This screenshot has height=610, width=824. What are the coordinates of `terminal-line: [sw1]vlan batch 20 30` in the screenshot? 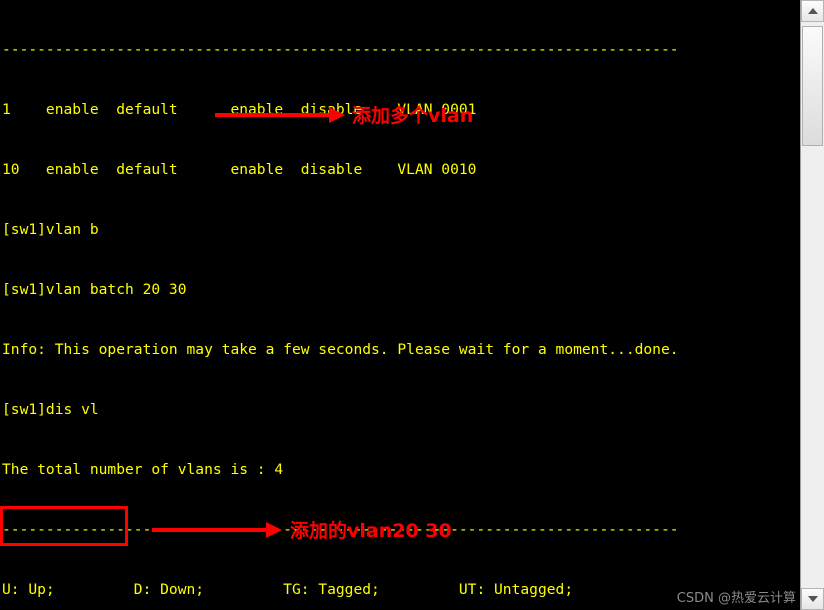 It's located at (94, 289).